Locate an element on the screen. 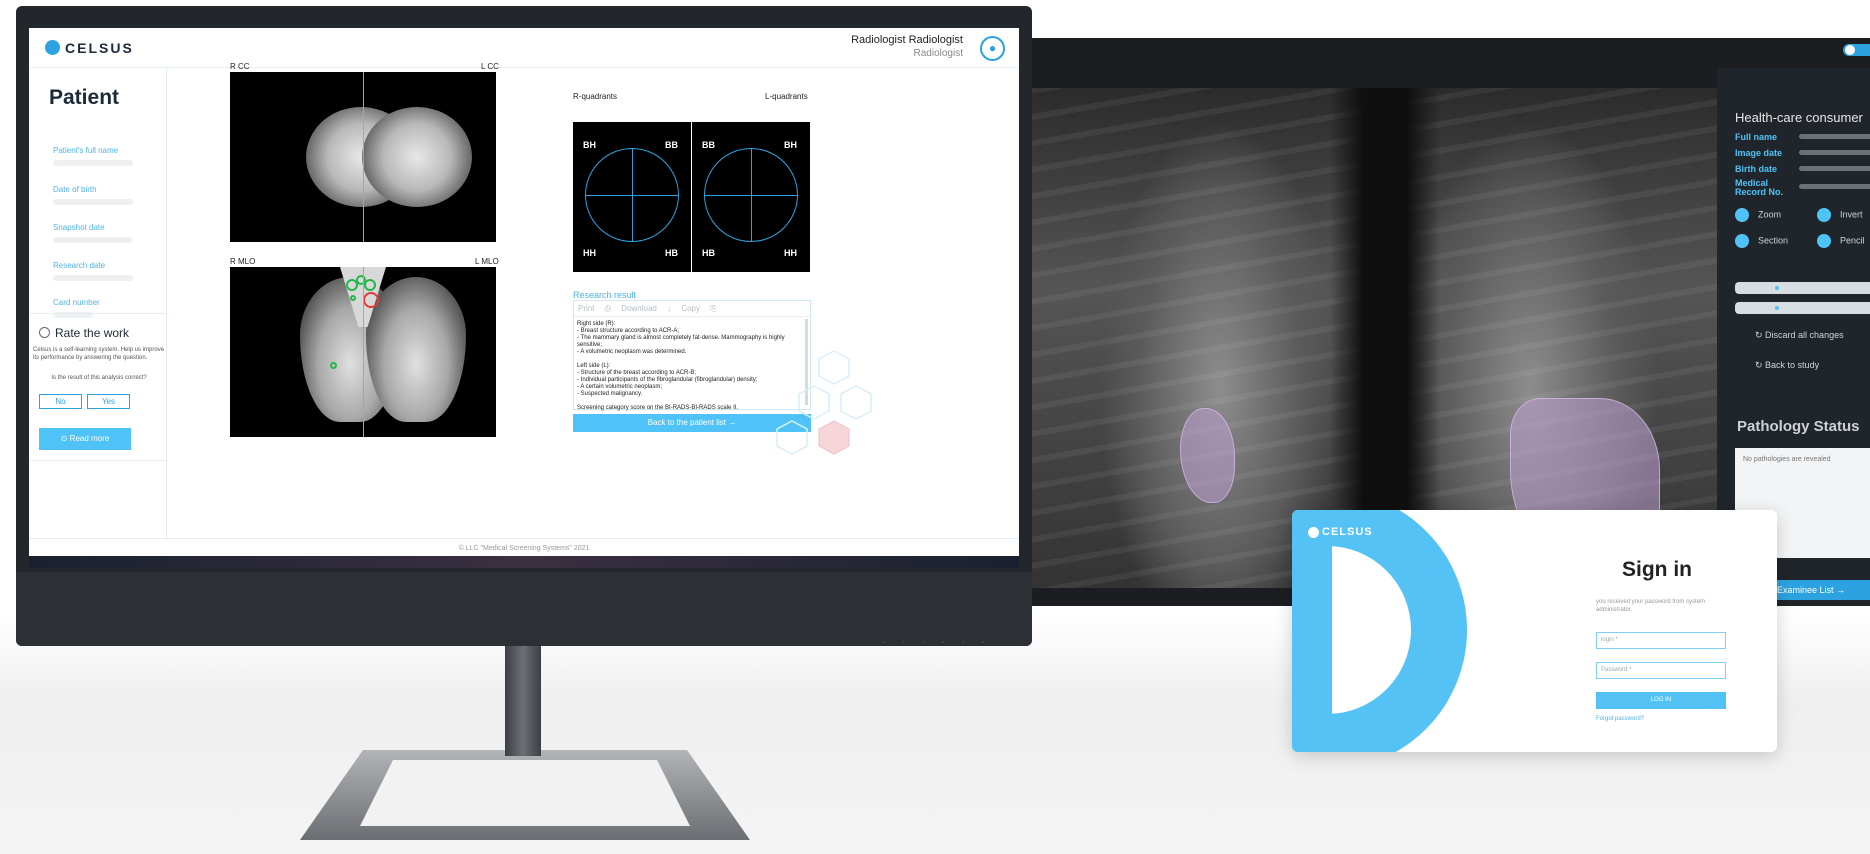 The image size is (1870, 854). tool-invert-label: Invert is located at coordinates (1851, 214).